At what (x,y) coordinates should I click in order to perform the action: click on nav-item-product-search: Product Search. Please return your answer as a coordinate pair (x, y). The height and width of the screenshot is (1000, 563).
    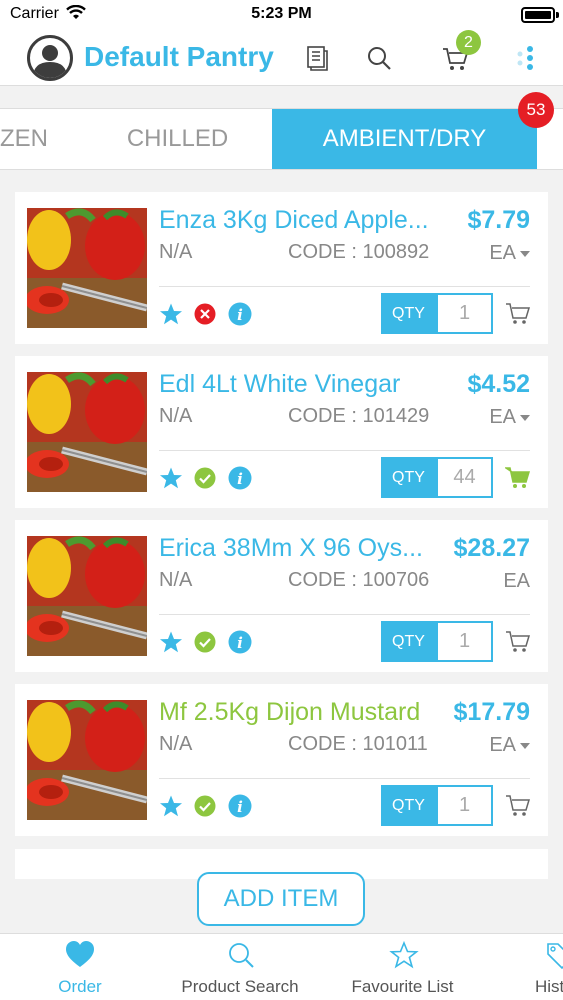
    Looking at the image, I should click on (240, 967).